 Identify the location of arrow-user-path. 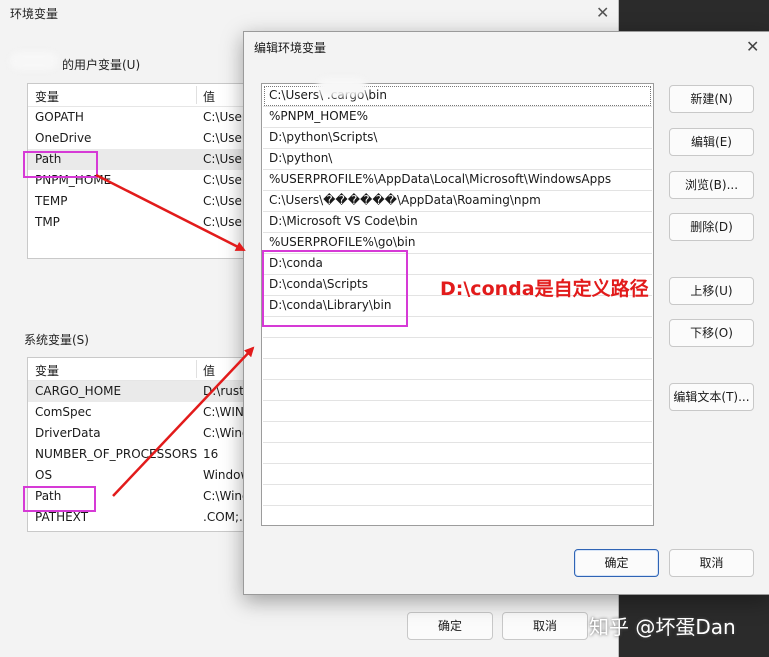
(170, 212).